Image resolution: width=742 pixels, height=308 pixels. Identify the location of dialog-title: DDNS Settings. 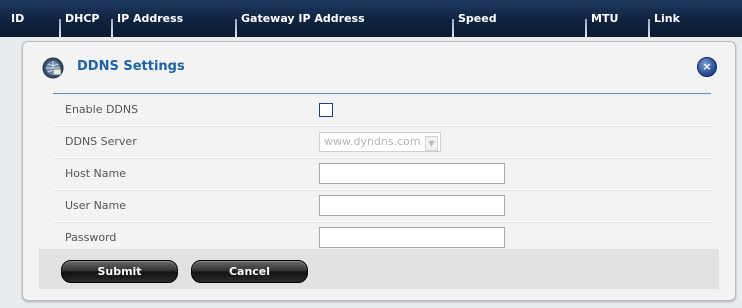
(131, 66).